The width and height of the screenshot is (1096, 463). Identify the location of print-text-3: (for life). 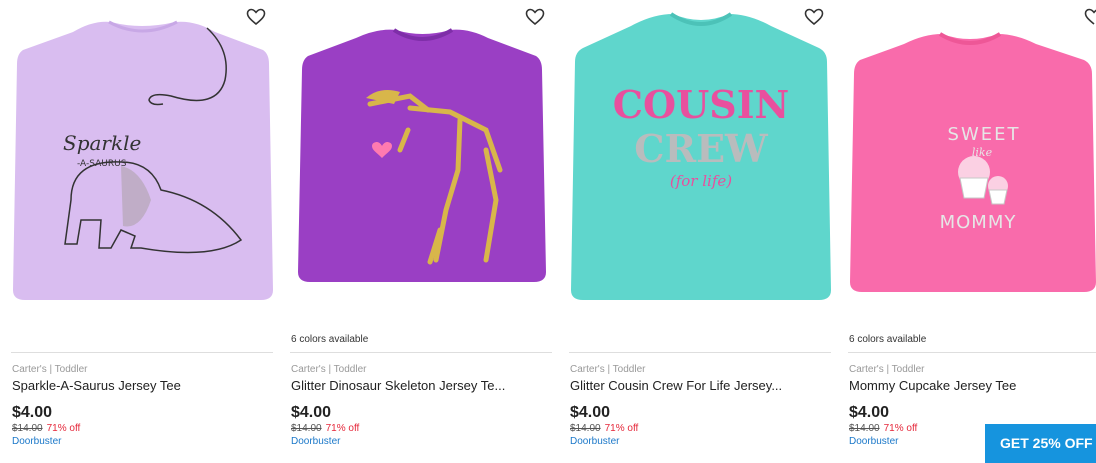
(701, 181).